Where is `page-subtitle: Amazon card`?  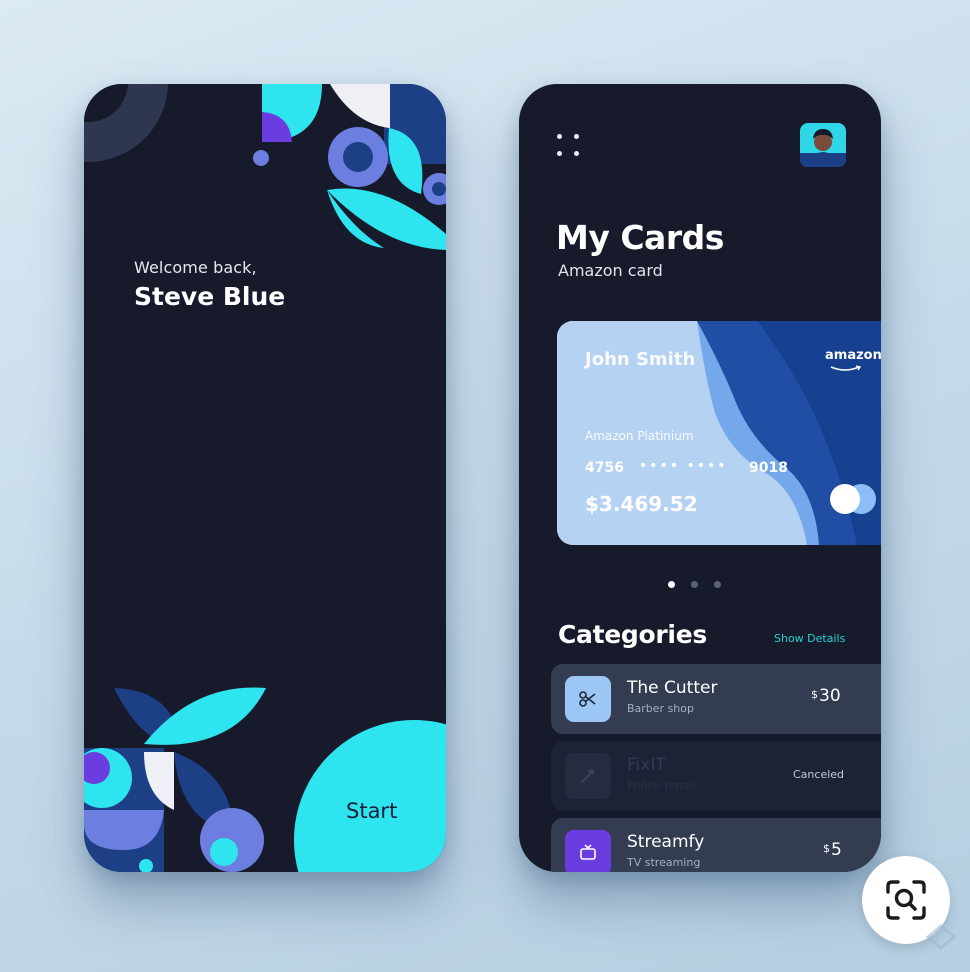
page-subtitle: Amazon card is located at coordinates (610, 270).